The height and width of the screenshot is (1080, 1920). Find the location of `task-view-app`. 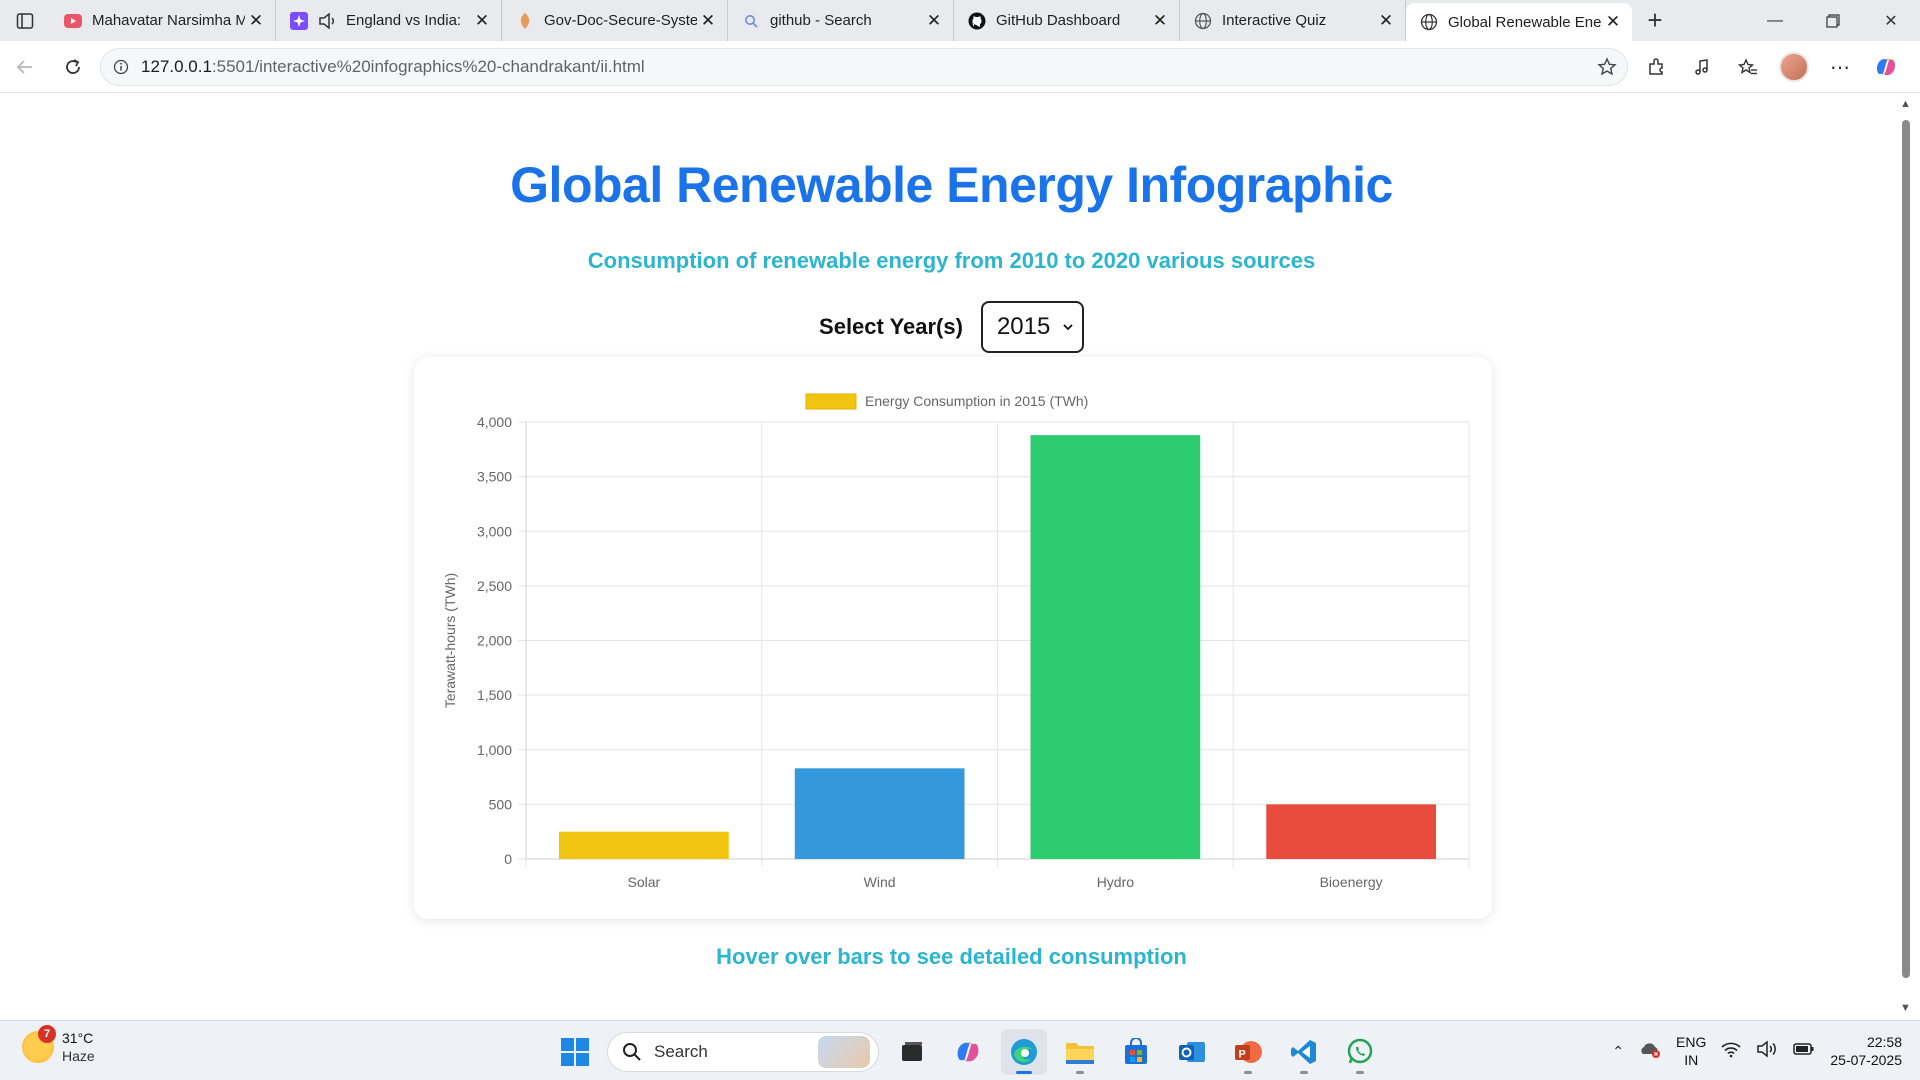

task-view-app is located at coordinates (912, 1052).